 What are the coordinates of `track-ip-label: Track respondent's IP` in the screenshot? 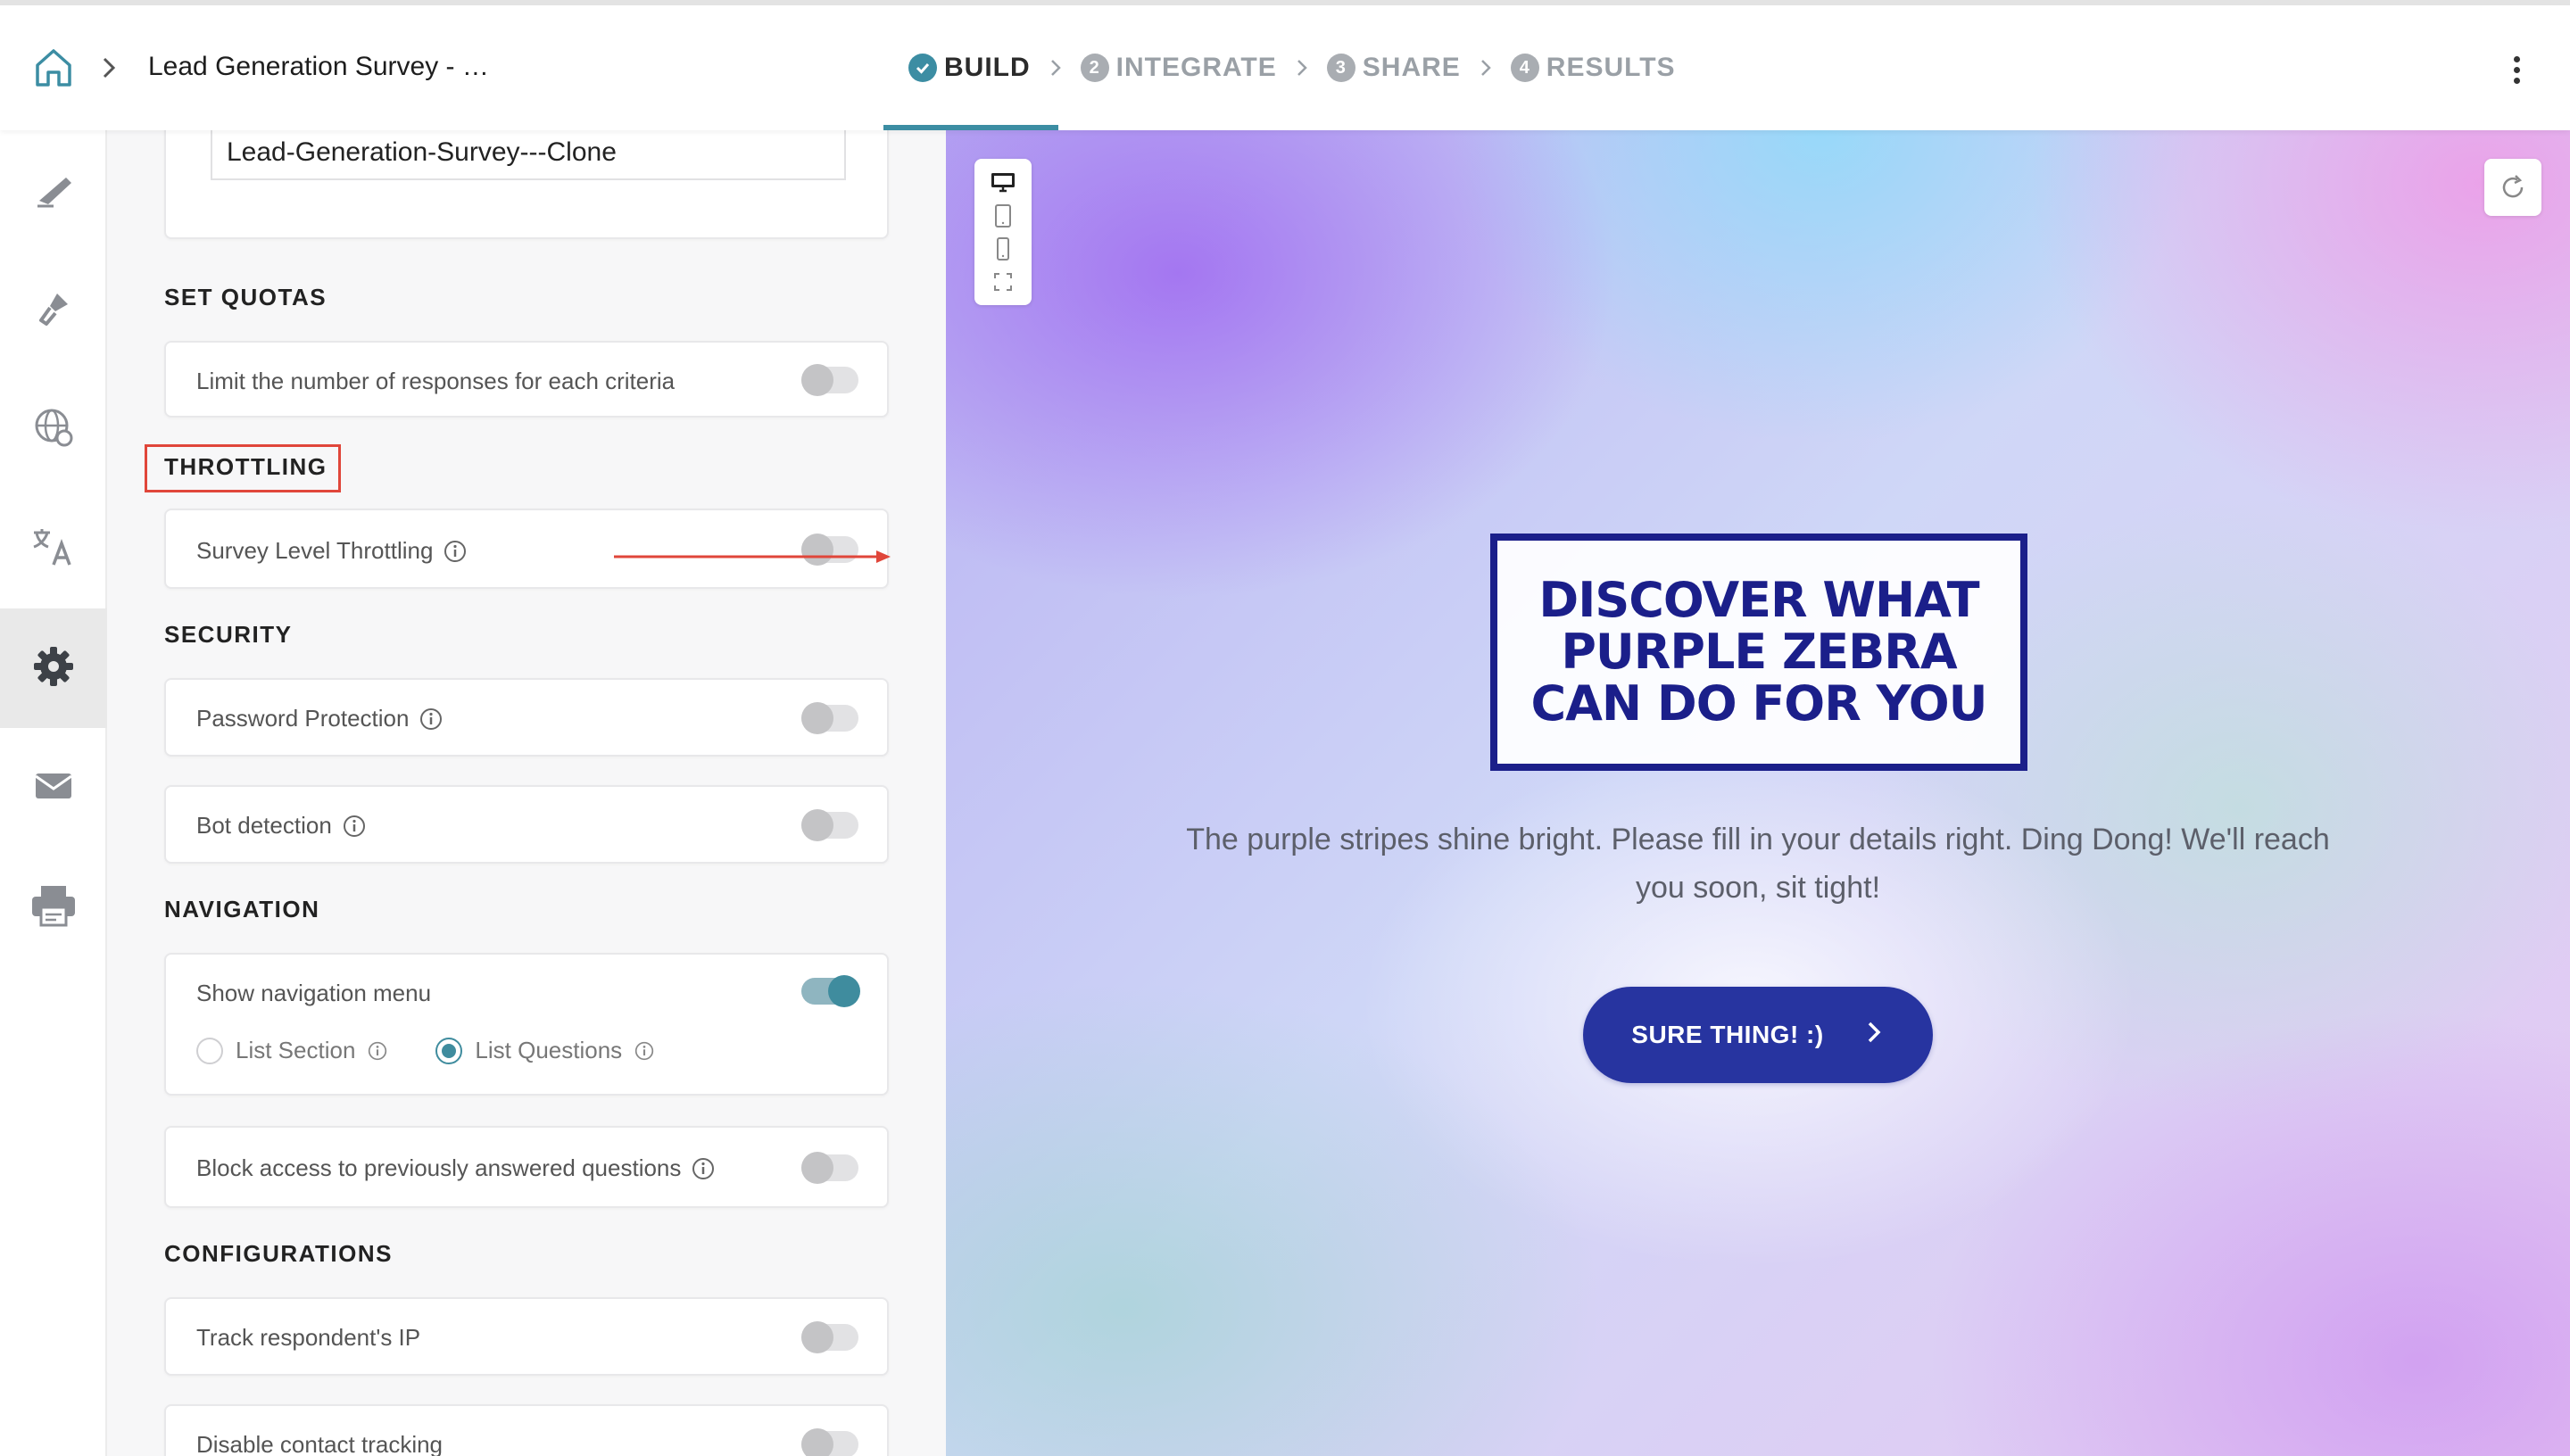 It's located at (309, 1337).